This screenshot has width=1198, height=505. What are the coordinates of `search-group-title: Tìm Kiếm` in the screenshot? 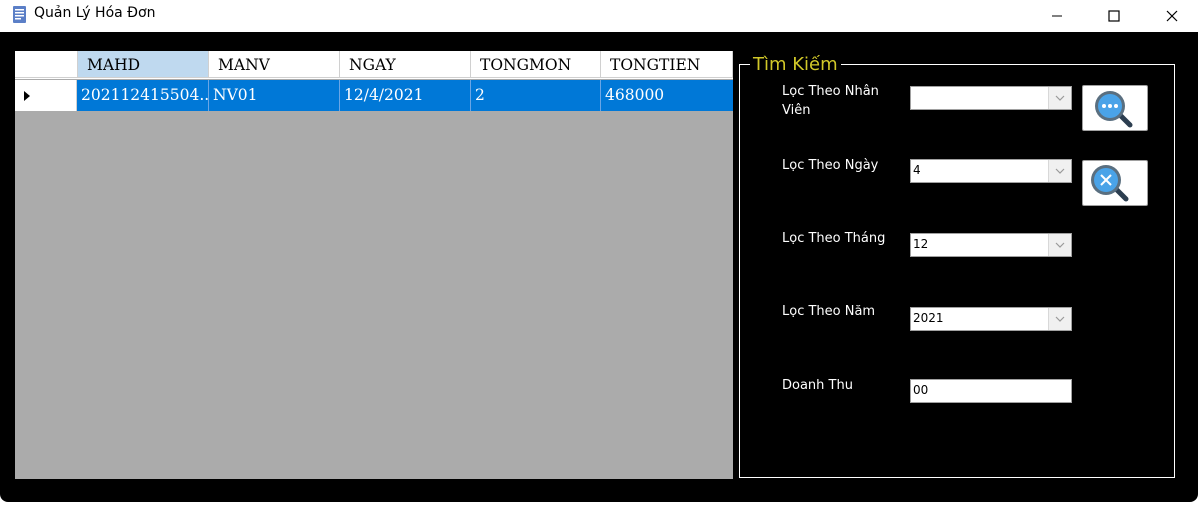 It's located at (795, 64).